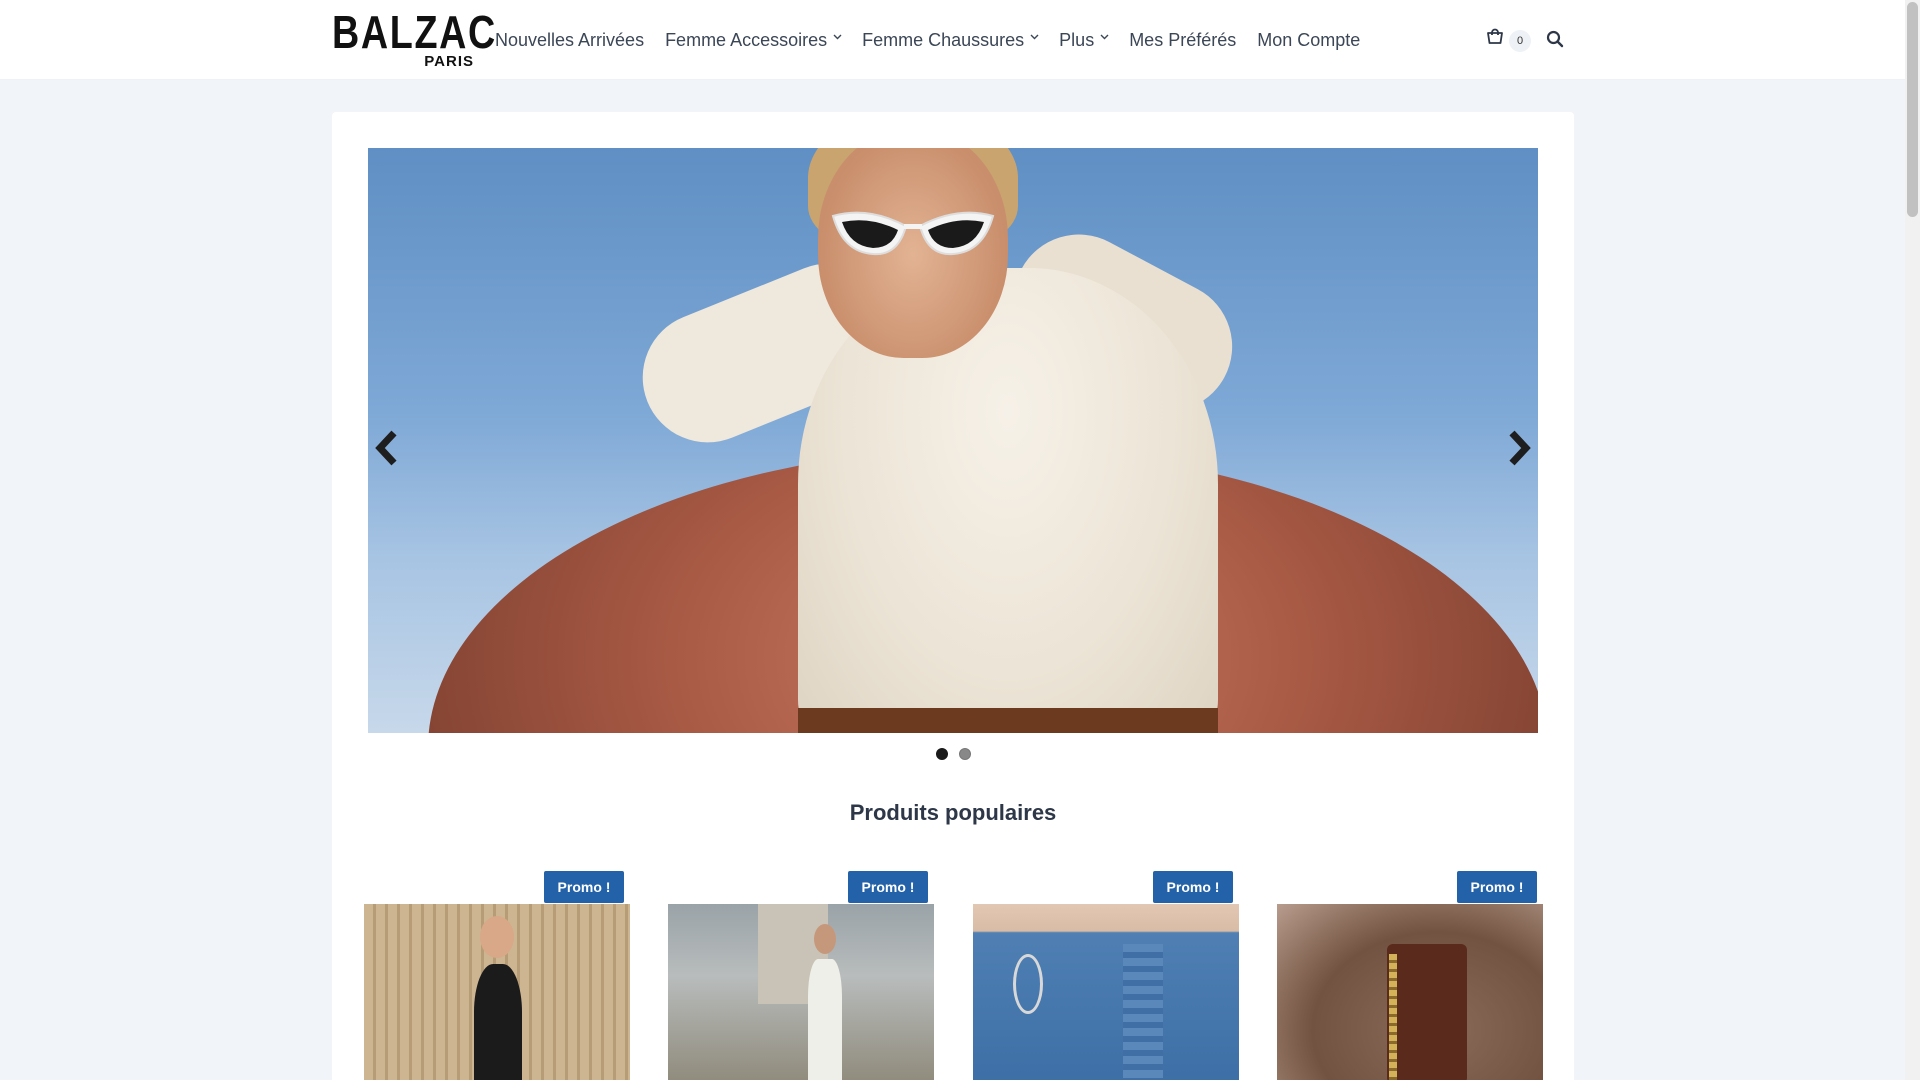 This screenshot has height=1080, width=1920. Describe the element at coordinates (943, 39) in the screenshot. I see `nav-label: Femme Chaussures` at that location.